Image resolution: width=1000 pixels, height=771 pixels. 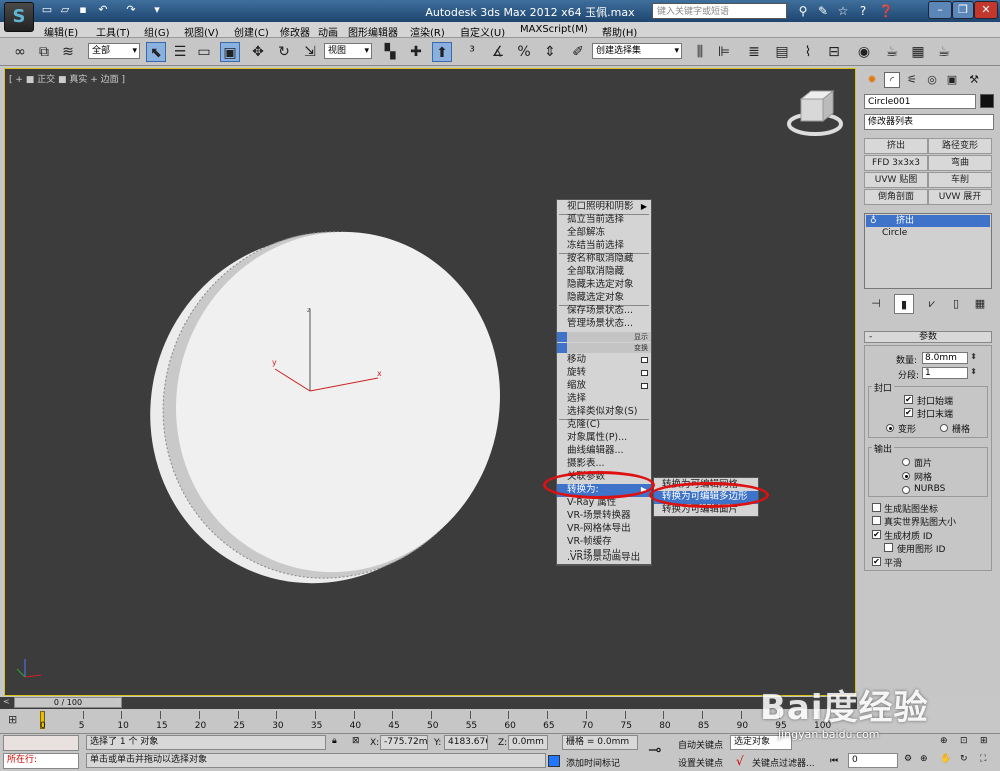 What do you see at coordinates (180, 52) in the screenshot?
I see `select-by-name-icon: ☰` at bounding box center [180, 52].